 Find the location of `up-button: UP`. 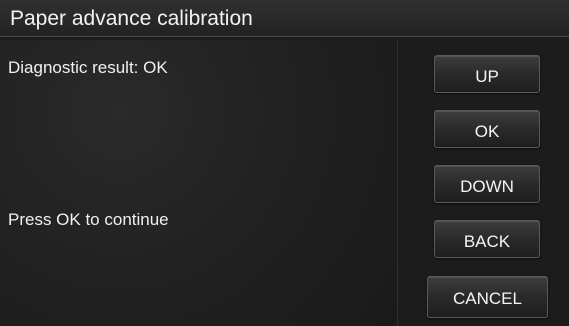

up-button: UP is located at coordinates (487, 74).